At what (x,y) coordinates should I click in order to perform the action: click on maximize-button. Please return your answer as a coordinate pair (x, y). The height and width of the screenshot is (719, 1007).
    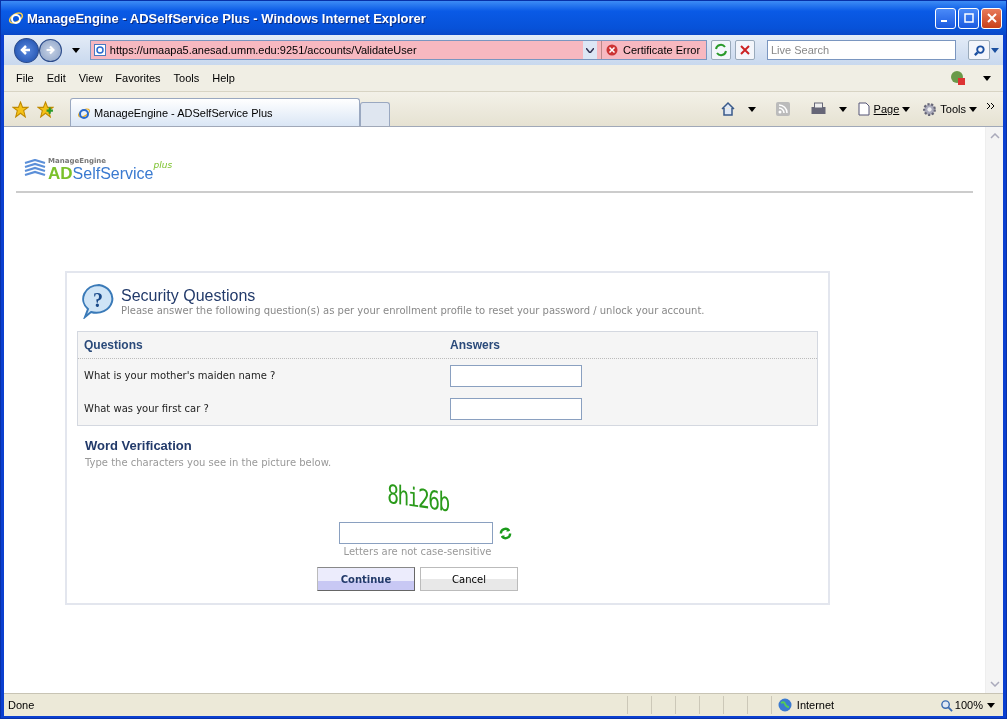
    Looking at the image, I should click on (968, 18).